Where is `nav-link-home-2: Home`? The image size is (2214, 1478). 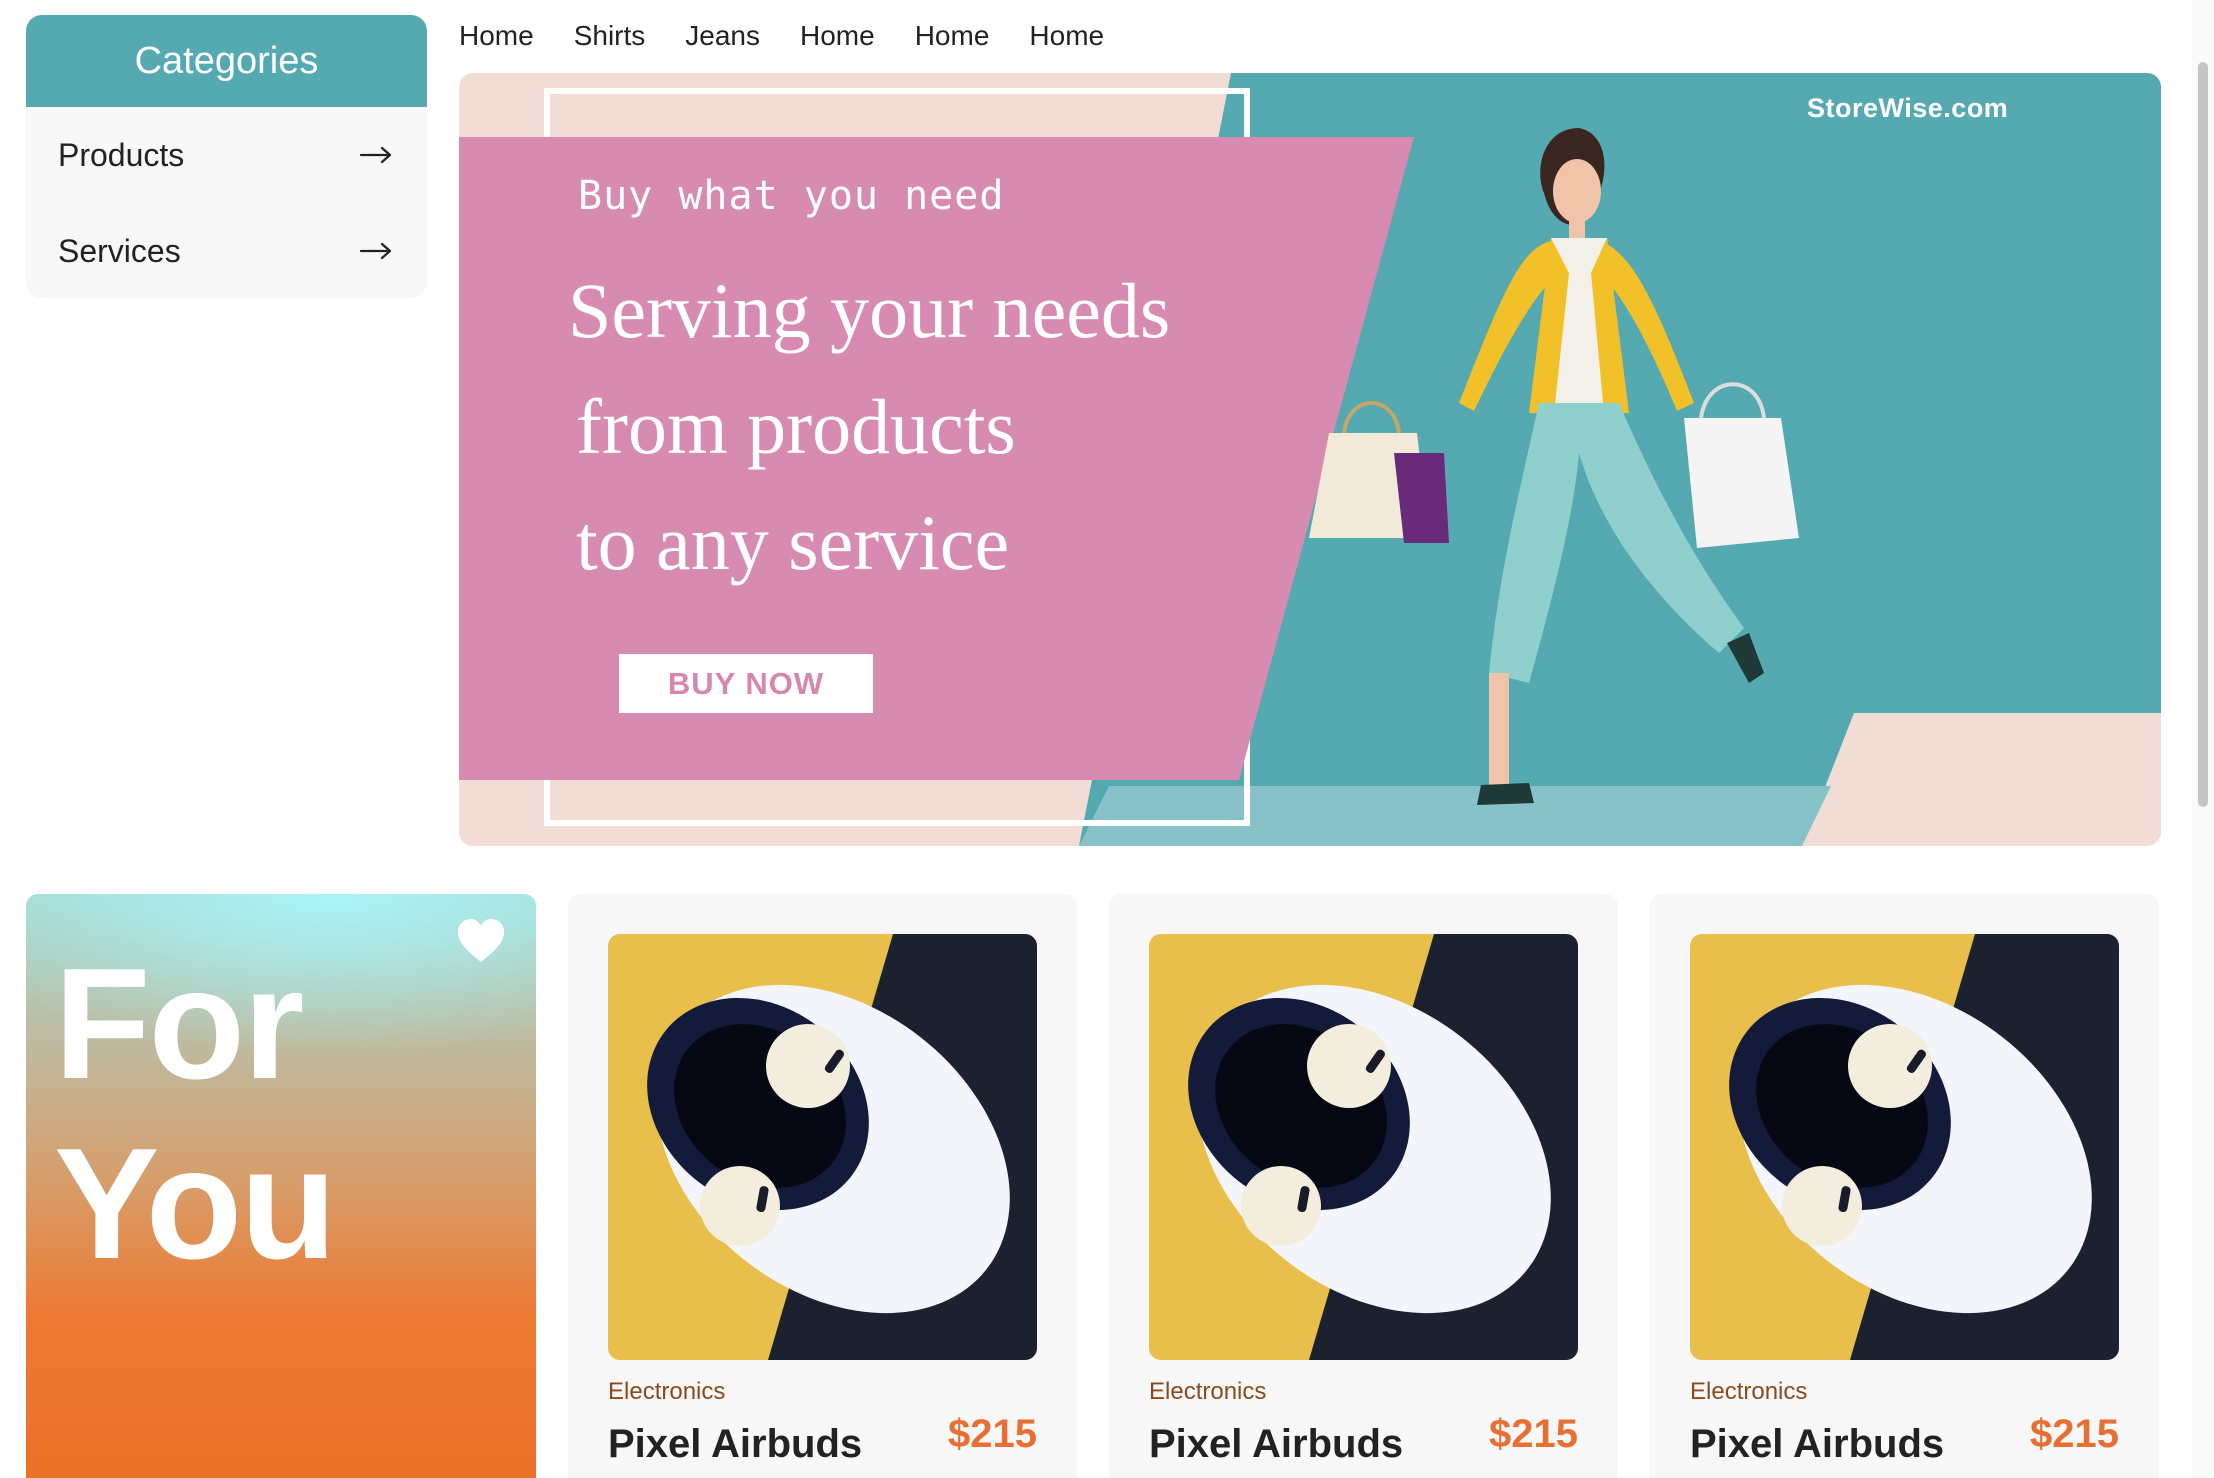
nav-link-home-2: Home is located at coordinates (837, 36).